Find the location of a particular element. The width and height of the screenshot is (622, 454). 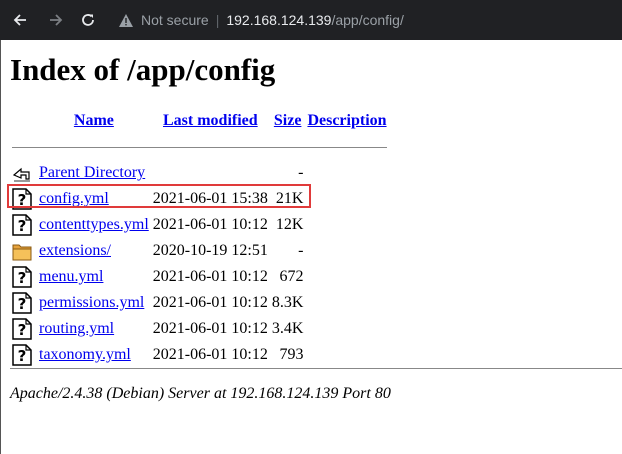

parent-directory-link: Parent Directory is located at coordinates (92, 172).